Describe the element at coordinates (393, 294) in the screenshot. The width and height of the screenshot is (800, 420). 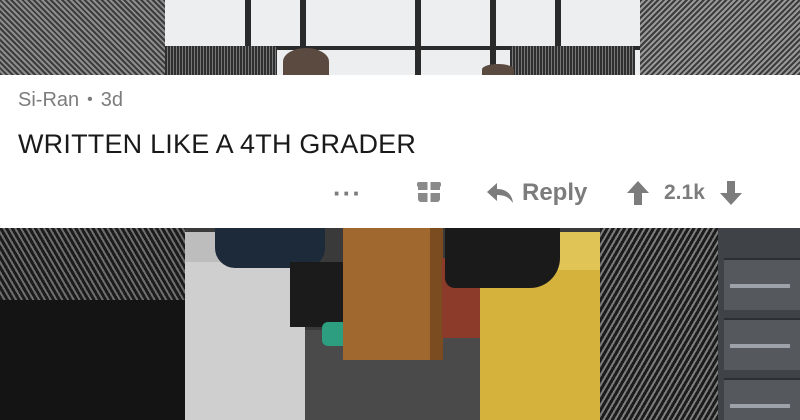
I see `wooden-table` at that location.